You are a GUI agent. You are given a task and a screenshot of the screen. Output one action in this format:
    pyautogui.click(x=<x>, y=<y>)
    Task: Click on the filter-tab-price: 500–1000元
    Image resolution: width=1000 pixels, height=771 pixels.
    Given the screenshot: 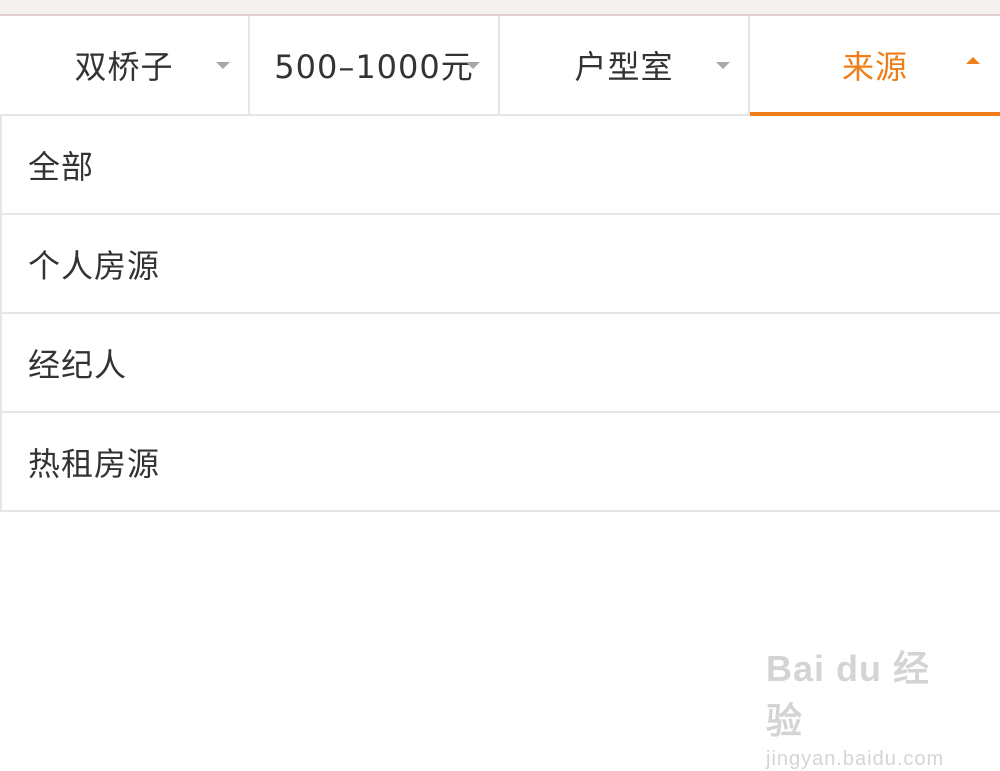 What is the action you would take?
    pyautogui.click(x=375, y=65)
    